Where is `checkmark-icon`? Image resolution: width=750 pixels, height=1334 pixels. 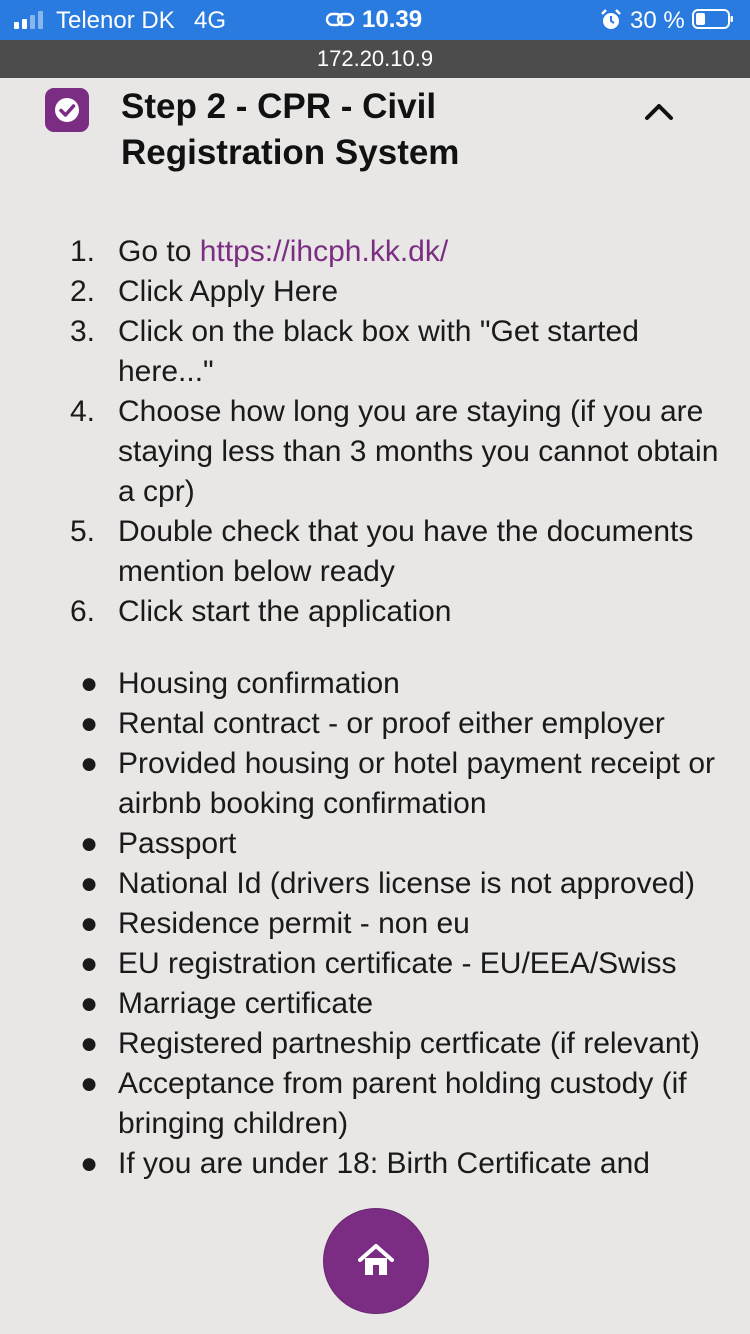 checkmark-icon is located at coordinates (67, 110).